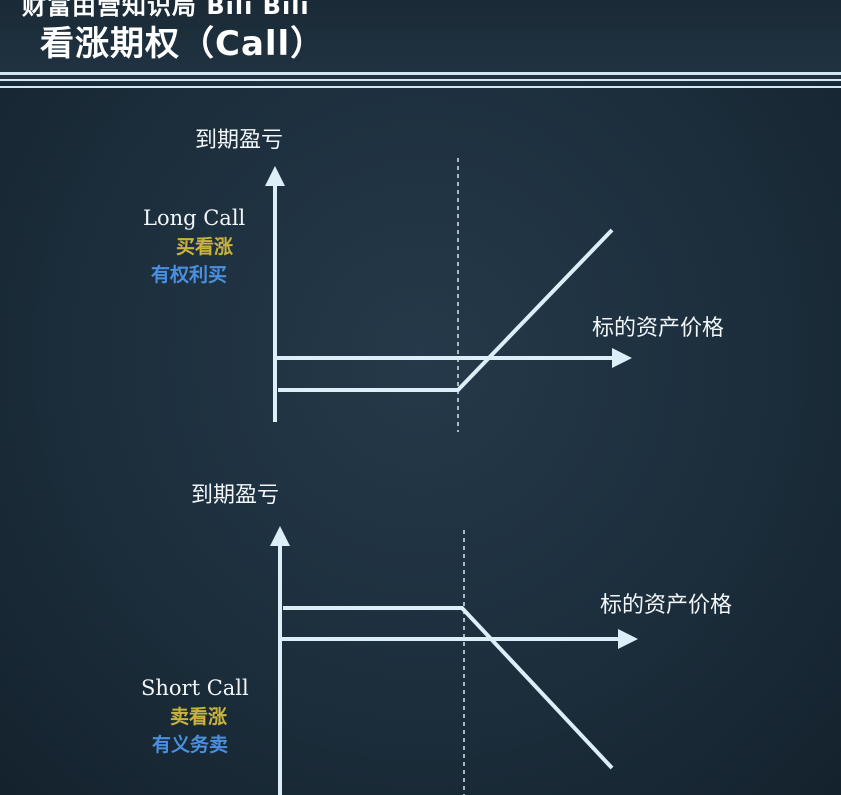 This screenshot has width=841, height=795. What do you see at coordinates (448, 688) in the screenshot?
I see `short-call-payoff-line` at bounding box center [448, 688].